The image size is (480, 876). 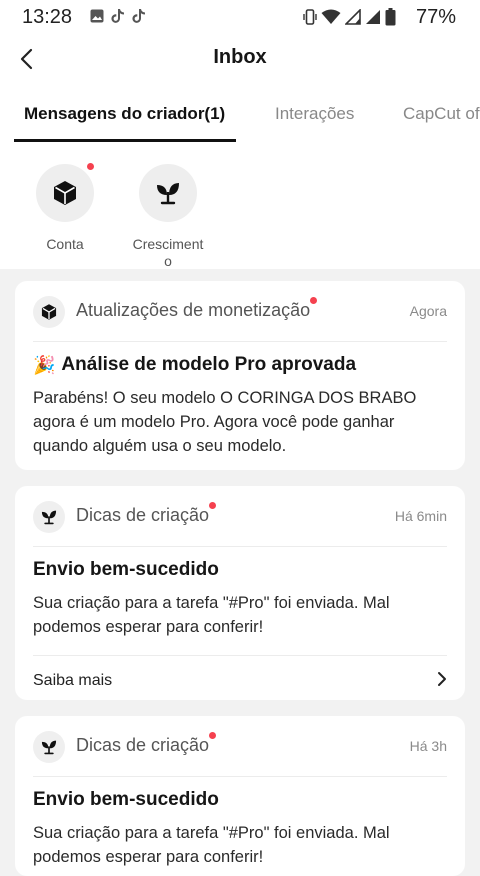 I want to click on tab-mensagens-do-criador: Mensagens do criador(1), so click(x=124, y=114).